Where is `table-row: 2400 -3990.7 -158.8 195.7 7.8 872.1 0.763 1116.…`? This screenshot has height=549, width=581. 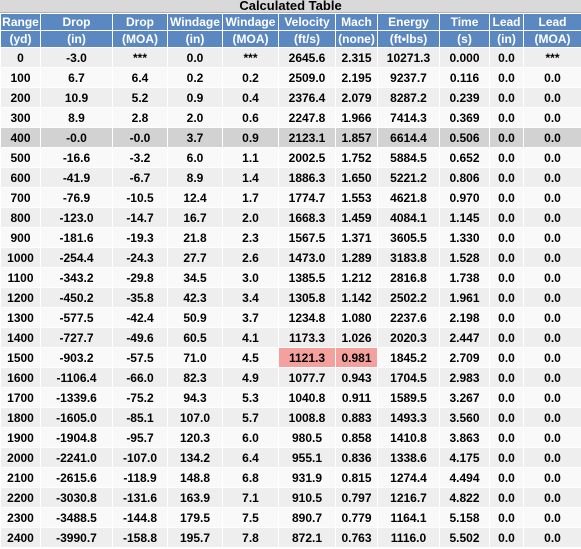 table-row: 2400 -3990.7 -158.8 195.7 7.8 872.1 0.763 1116.… is located at coordinates (290, 537).